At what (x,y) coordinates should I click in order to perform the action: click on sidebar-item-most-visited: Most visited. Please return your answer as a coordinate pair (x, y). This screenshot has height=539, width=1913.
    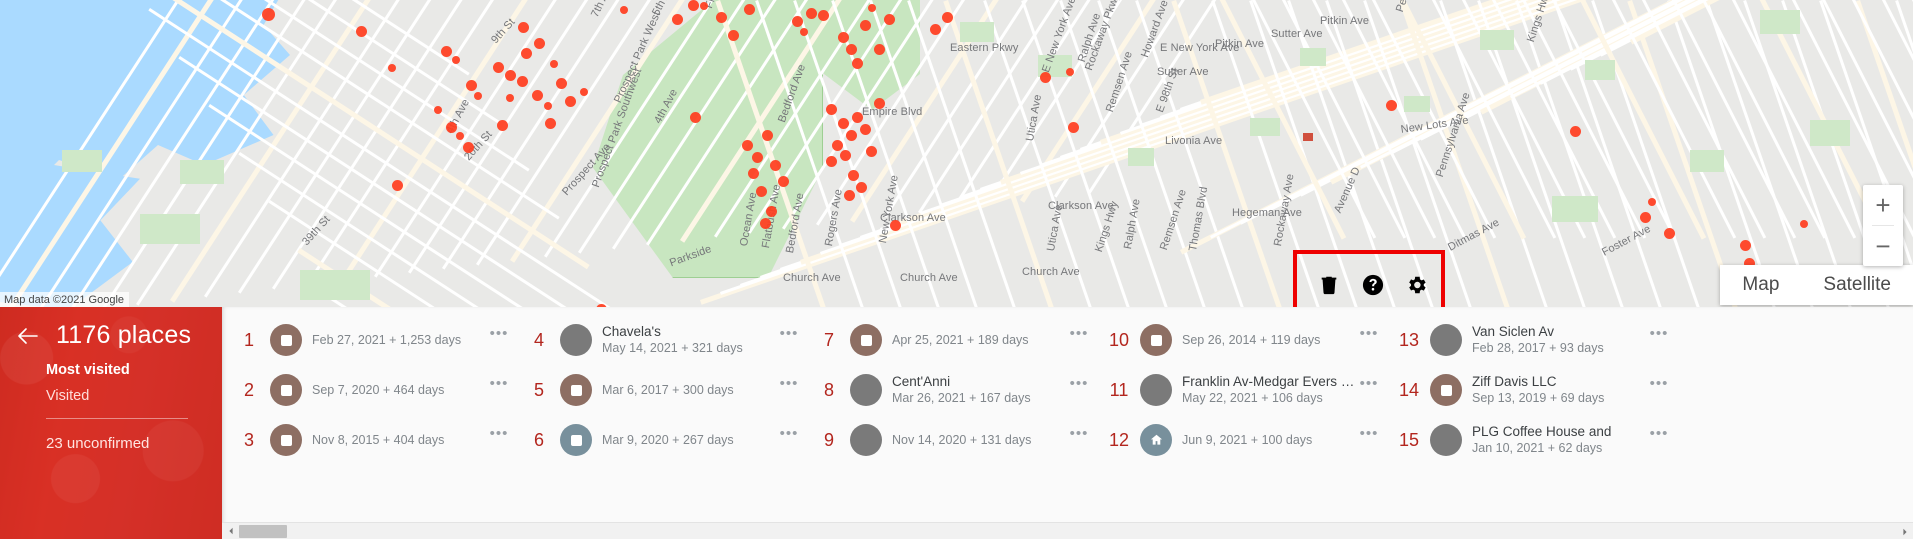
    Looking at the image, I should click on (111, 370).